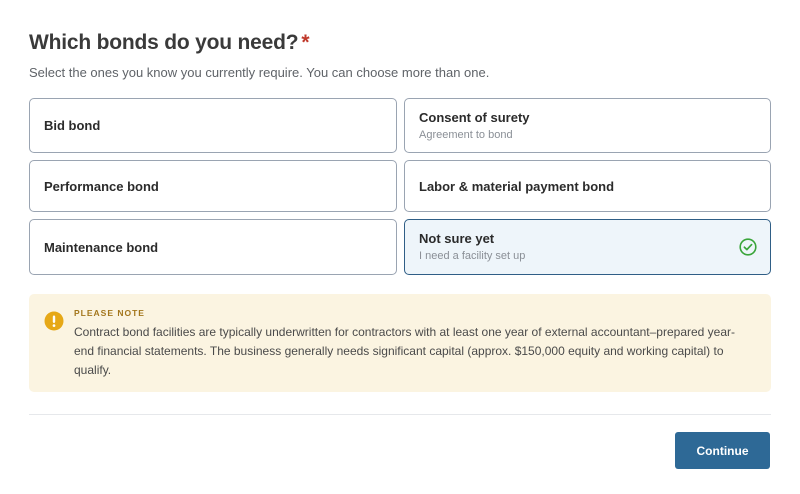  I want to click on footer-divider, so click(400, 414).